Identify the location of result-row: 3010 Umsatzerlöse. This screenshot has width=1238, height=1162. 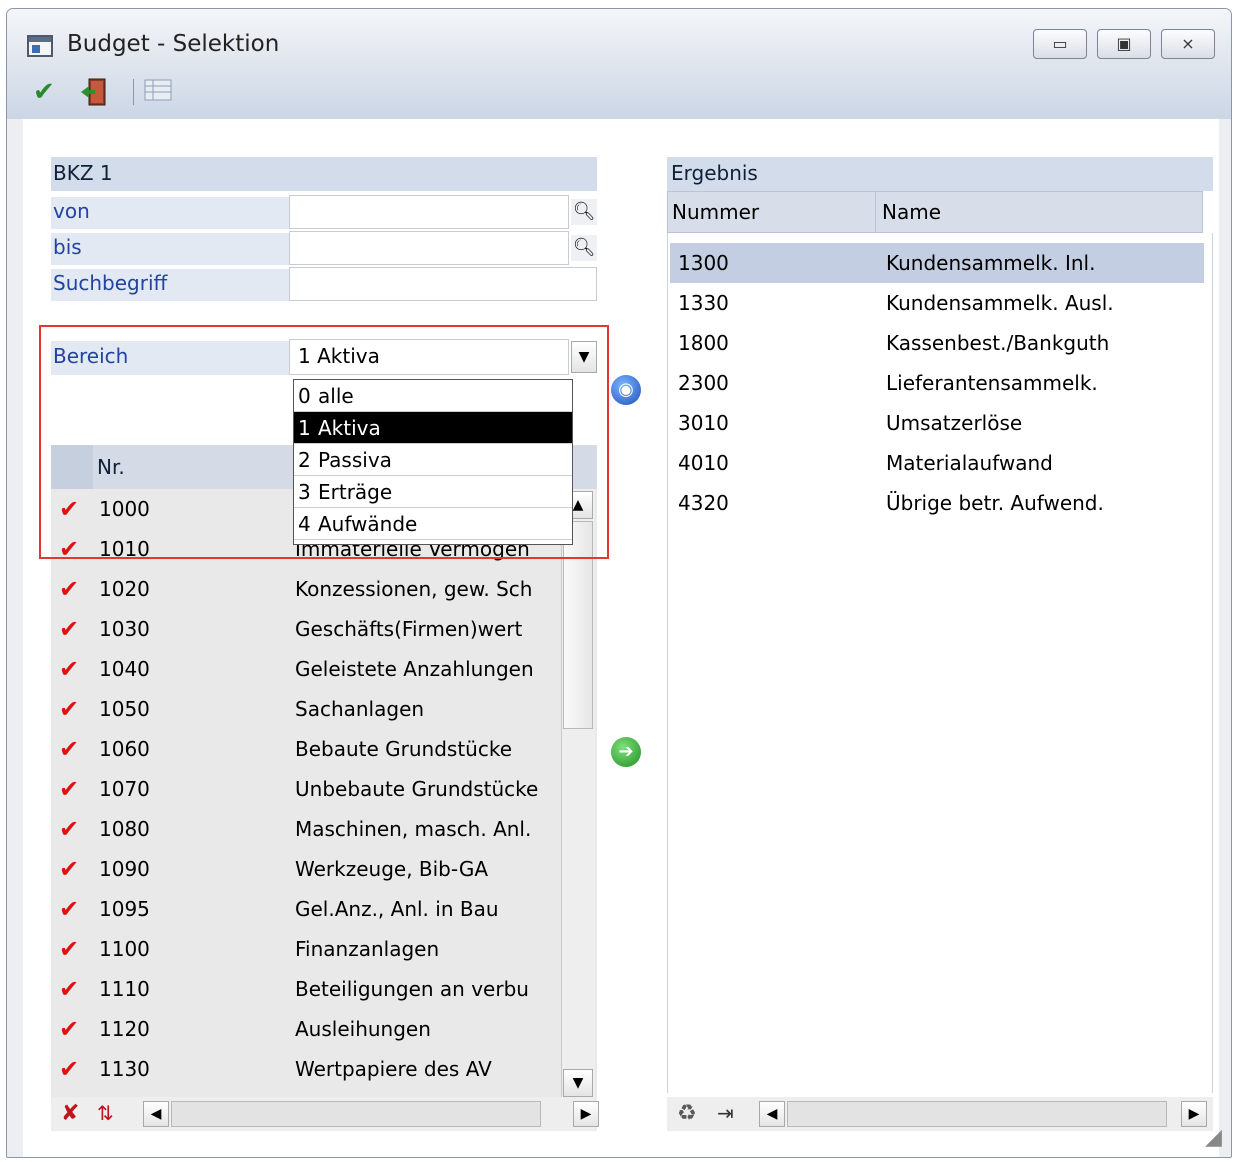
(937, 423).